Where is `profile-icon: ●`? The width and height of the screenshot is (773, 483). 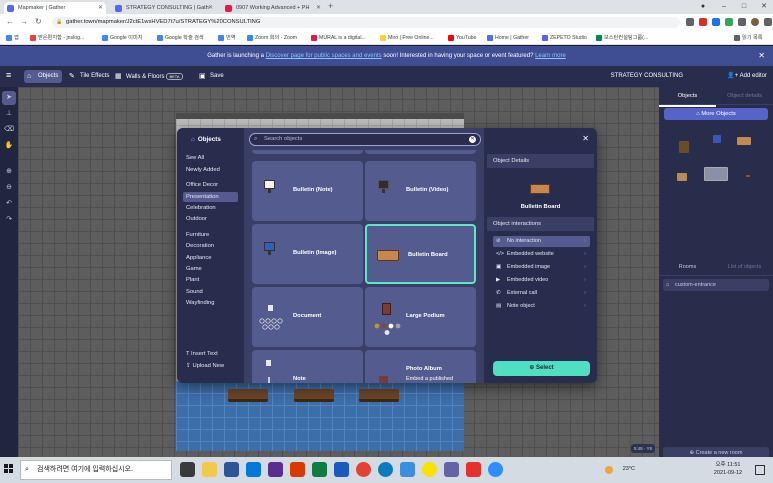
profile-icon: ● is located at coordinates (703, 7).